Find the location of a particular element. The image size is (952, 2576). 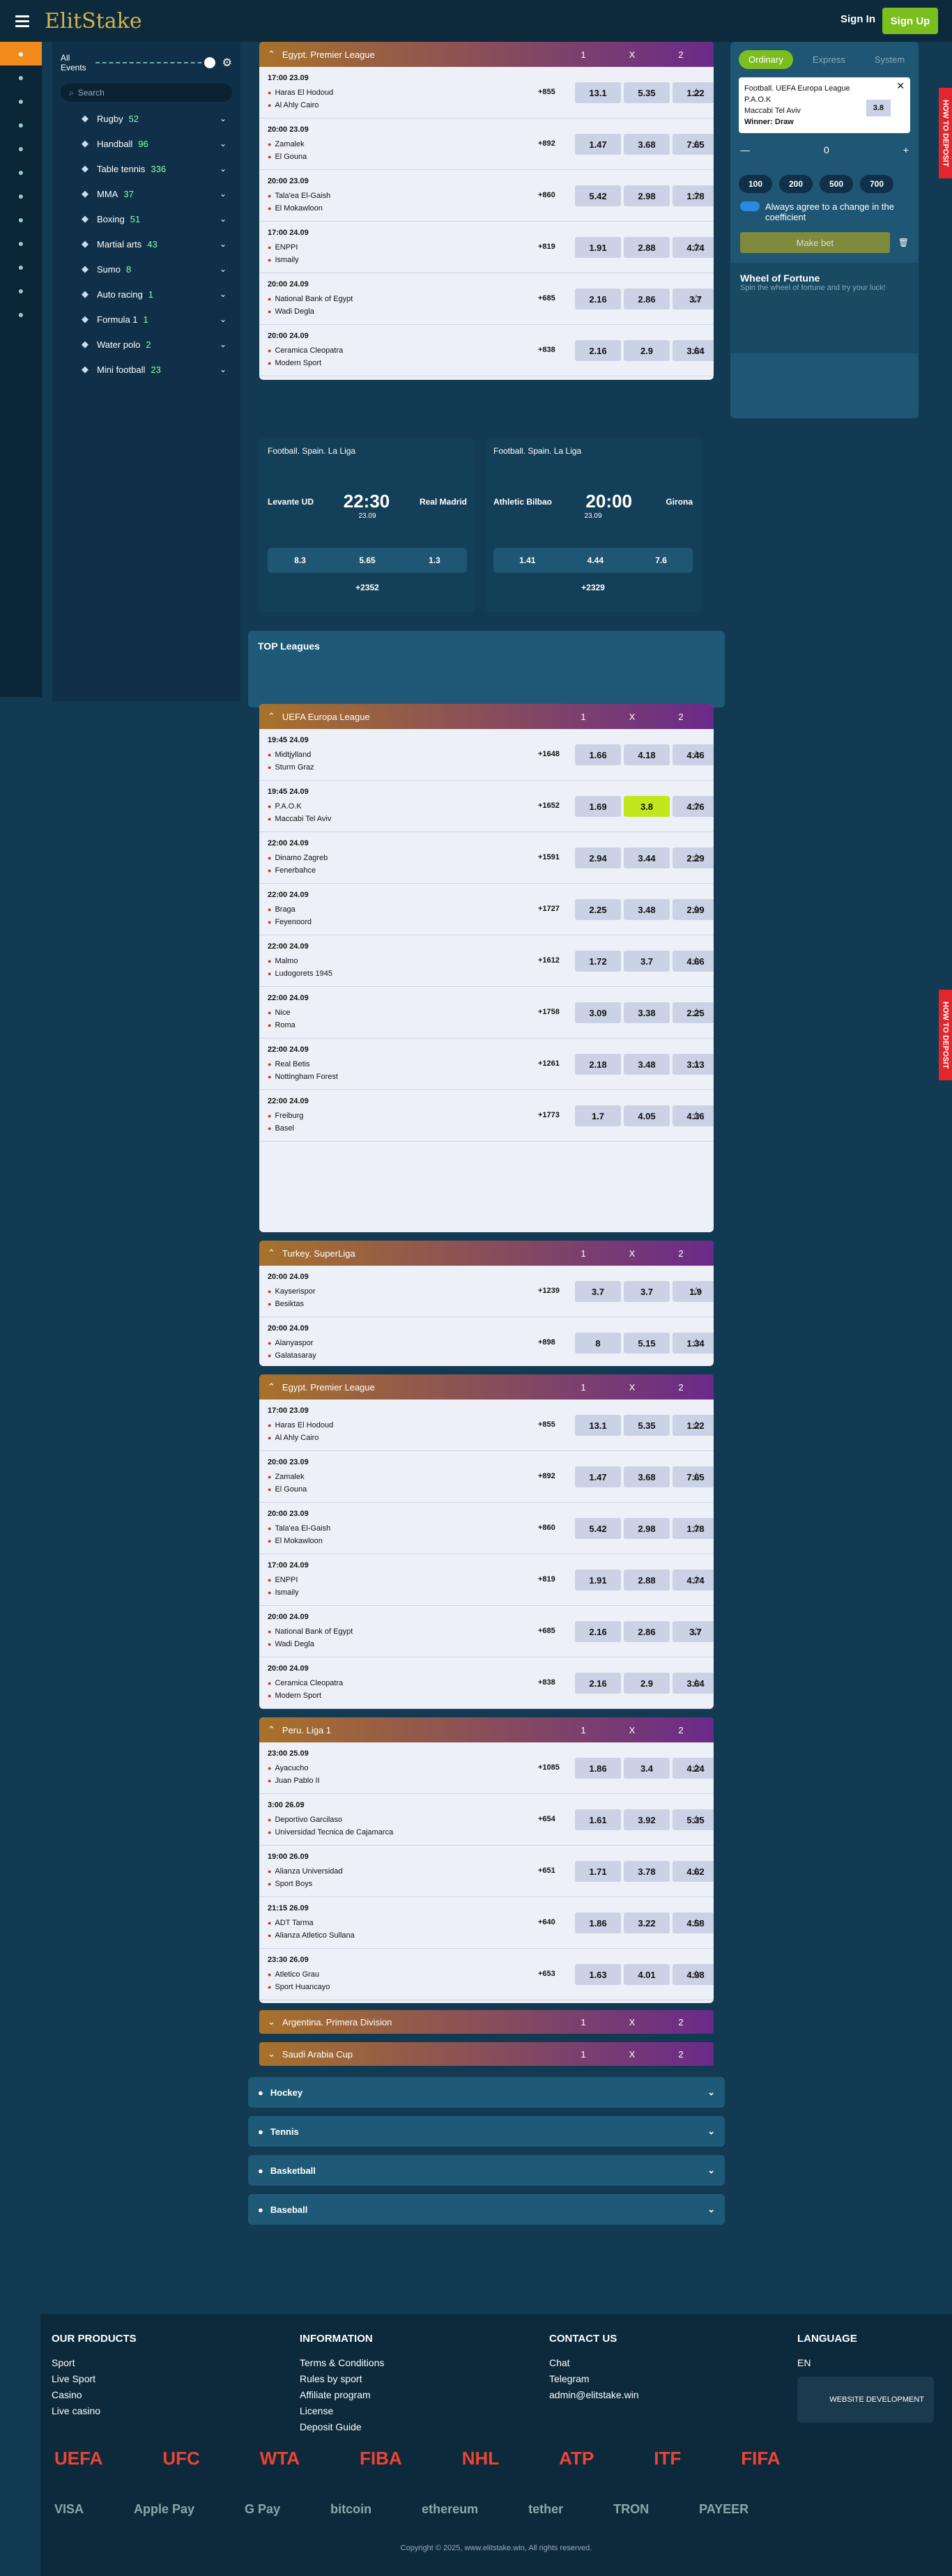

markets-count: +1612 is located at coordinates (549, 960).